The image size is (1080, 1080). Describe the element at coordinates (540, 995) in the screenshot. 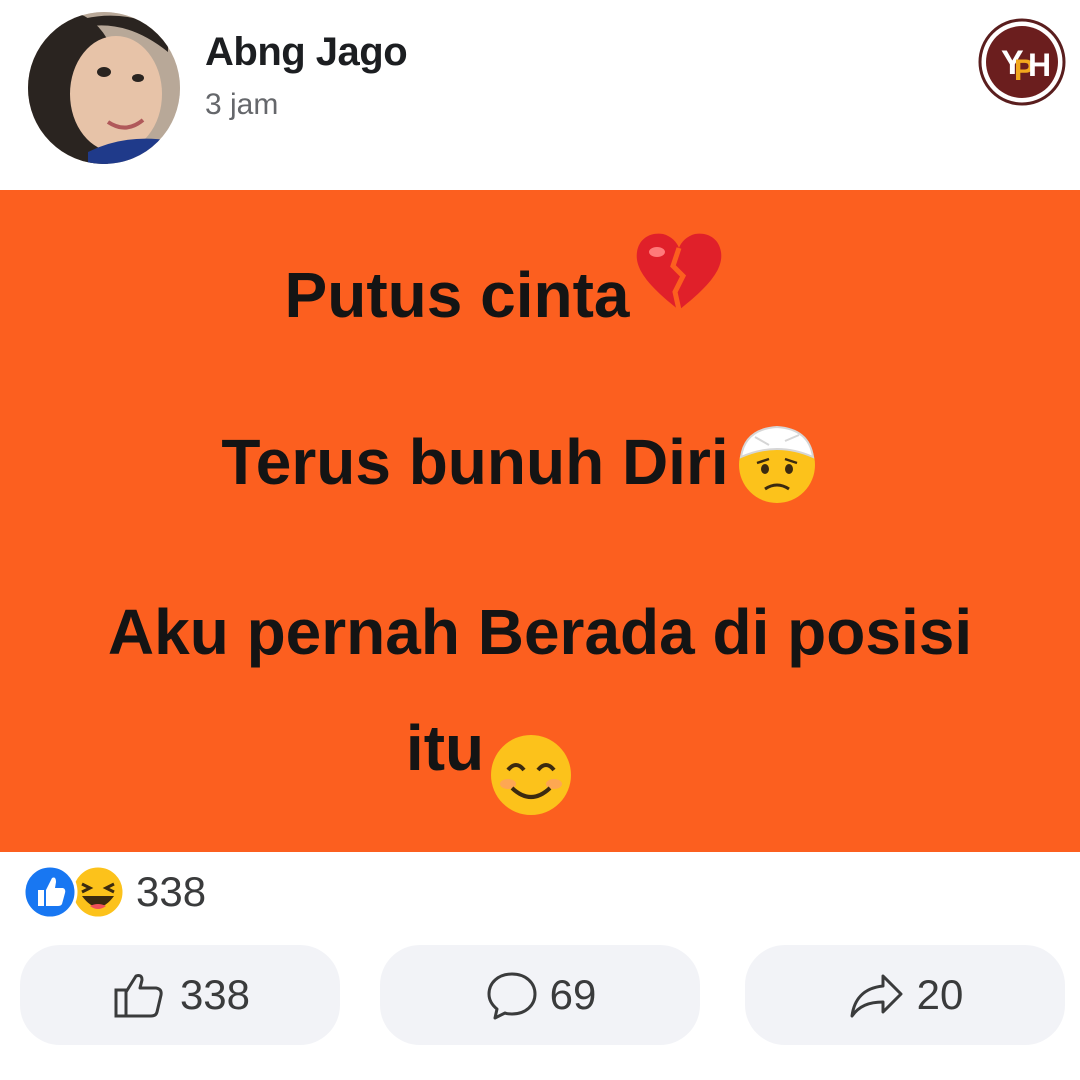

I see `comment-button: 69` at that location.